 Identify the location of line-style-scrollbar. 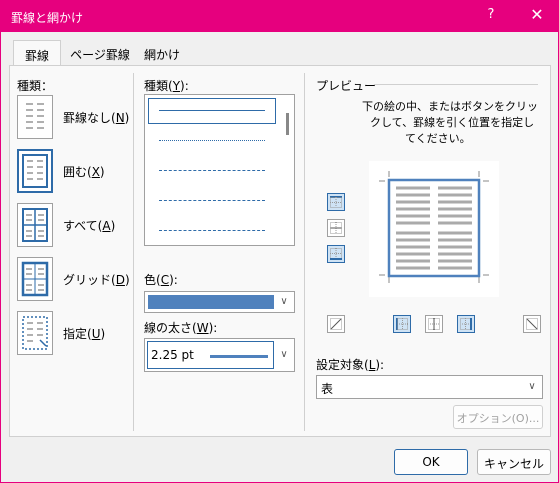
(287, 124).